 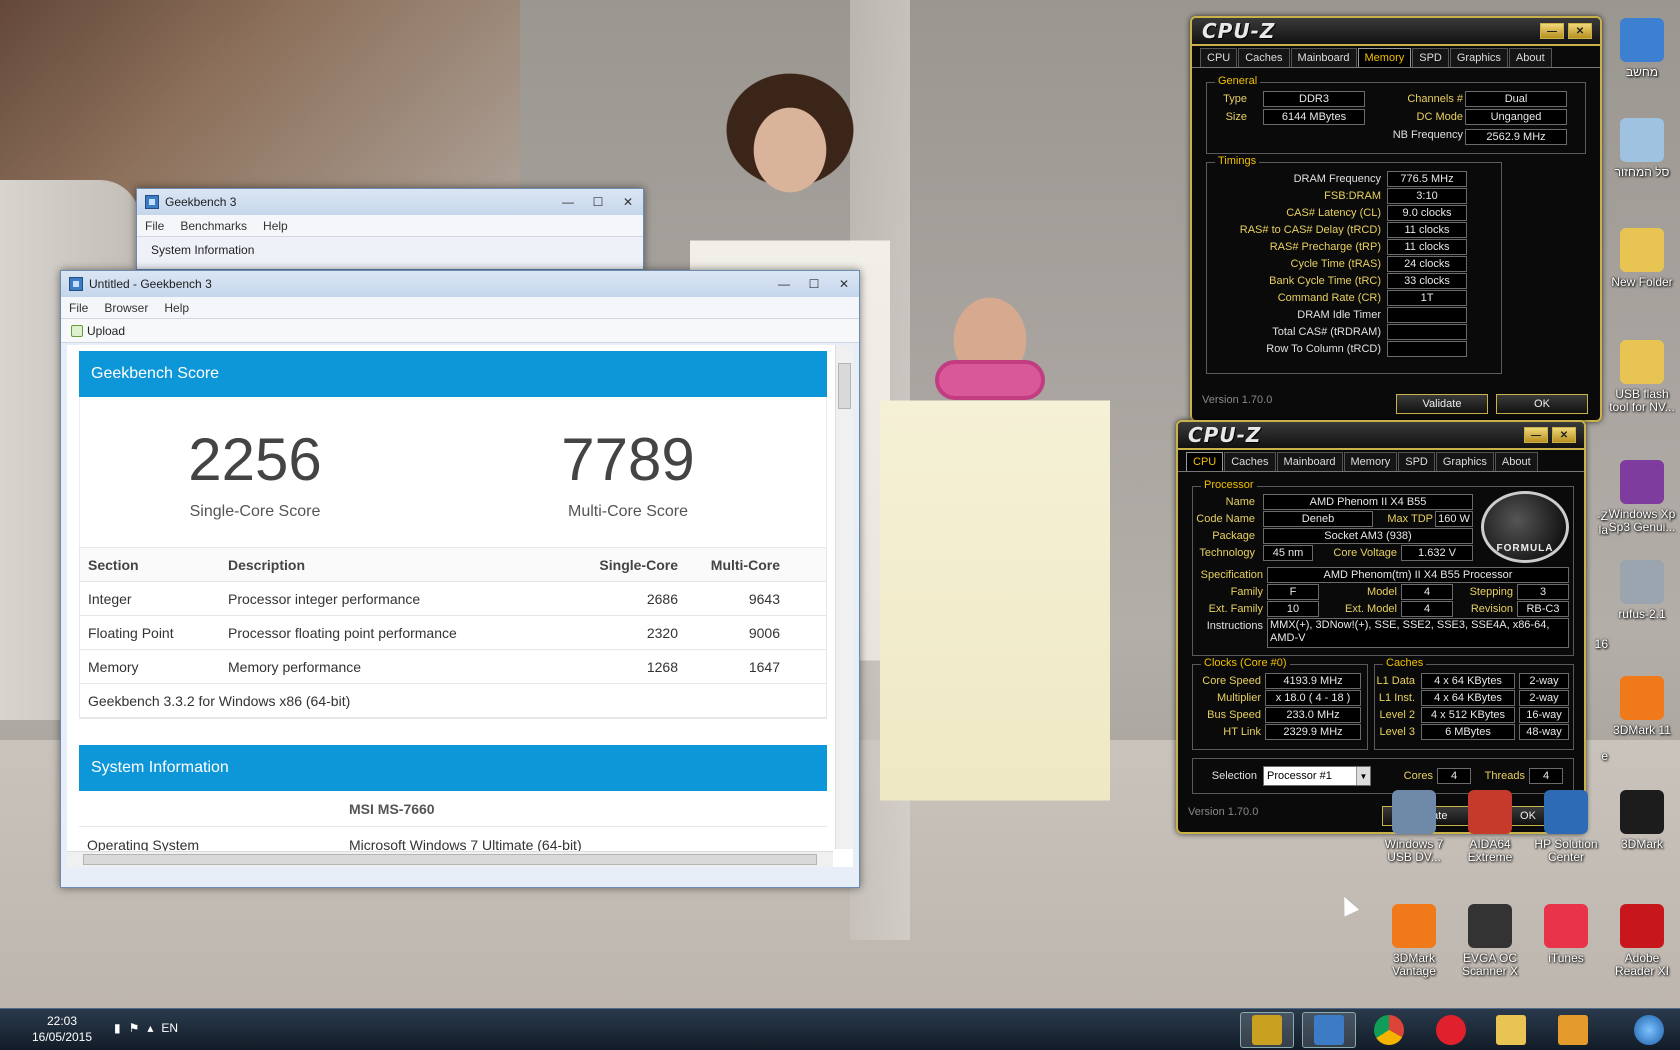 I want to click on desktop-icon: New Folder, so click(x=1642, y=258).